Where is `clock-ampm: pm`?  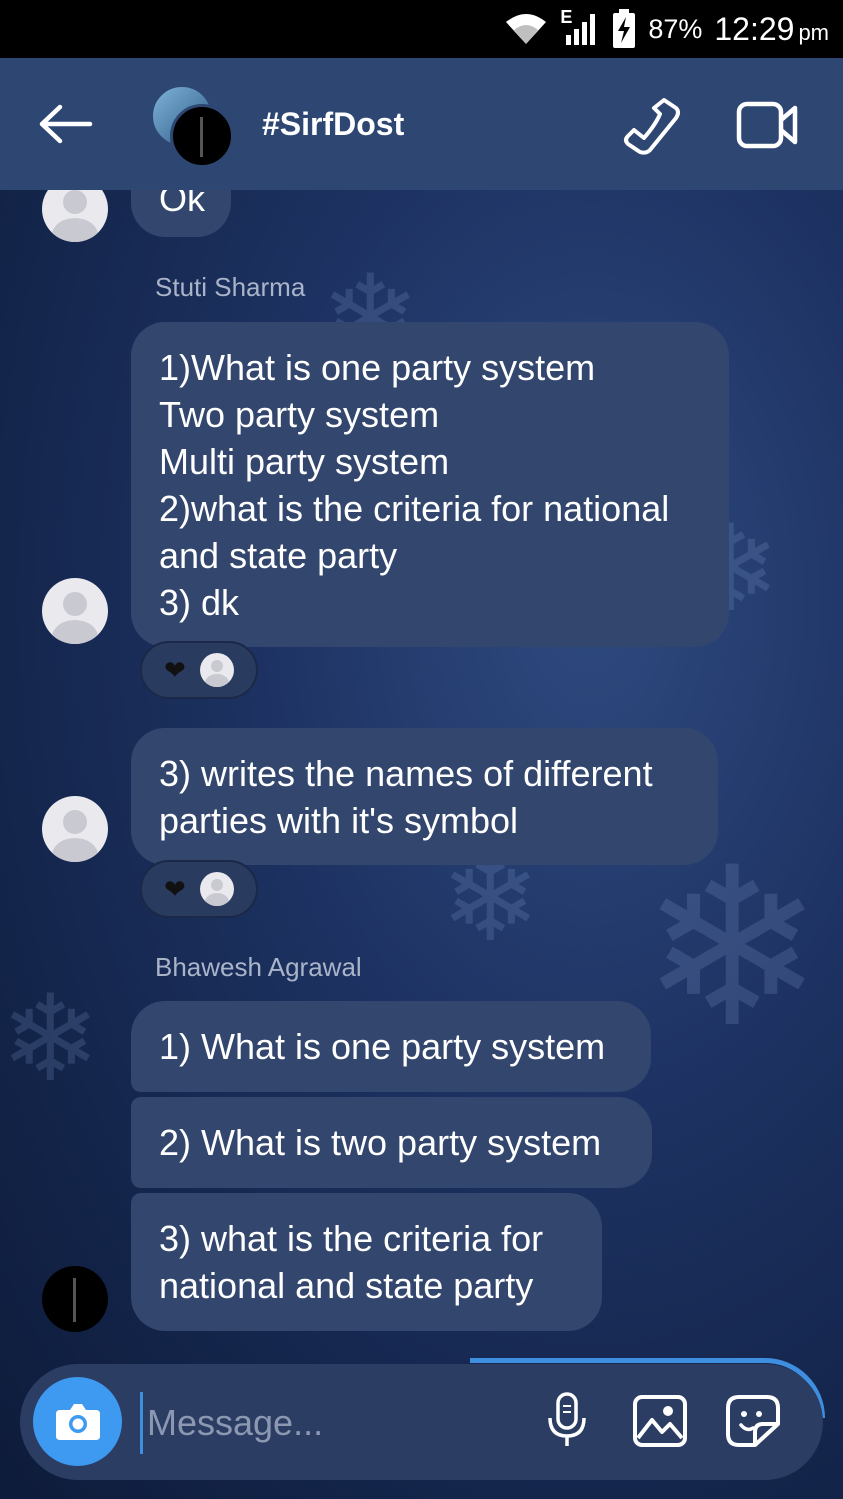
clock-ampm: pm is located at coordinates (813, 32).